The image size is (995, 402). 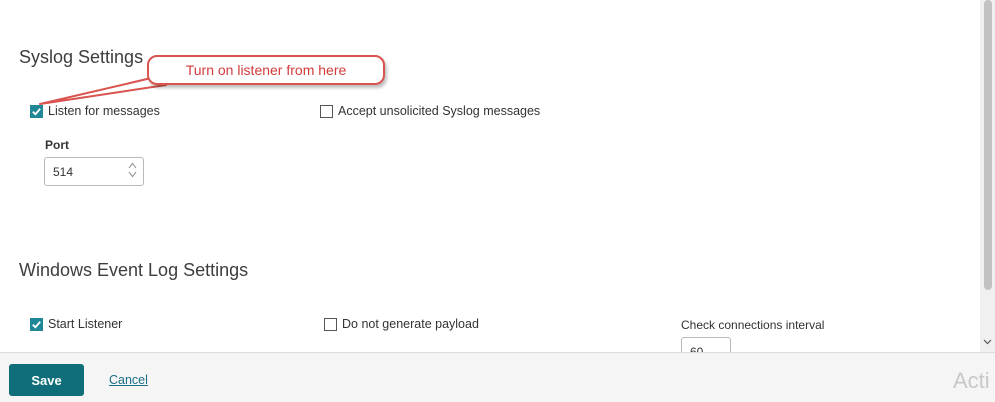 I want to click on annotation-callout: Turn on listener from here, so click(x=266, y=70).